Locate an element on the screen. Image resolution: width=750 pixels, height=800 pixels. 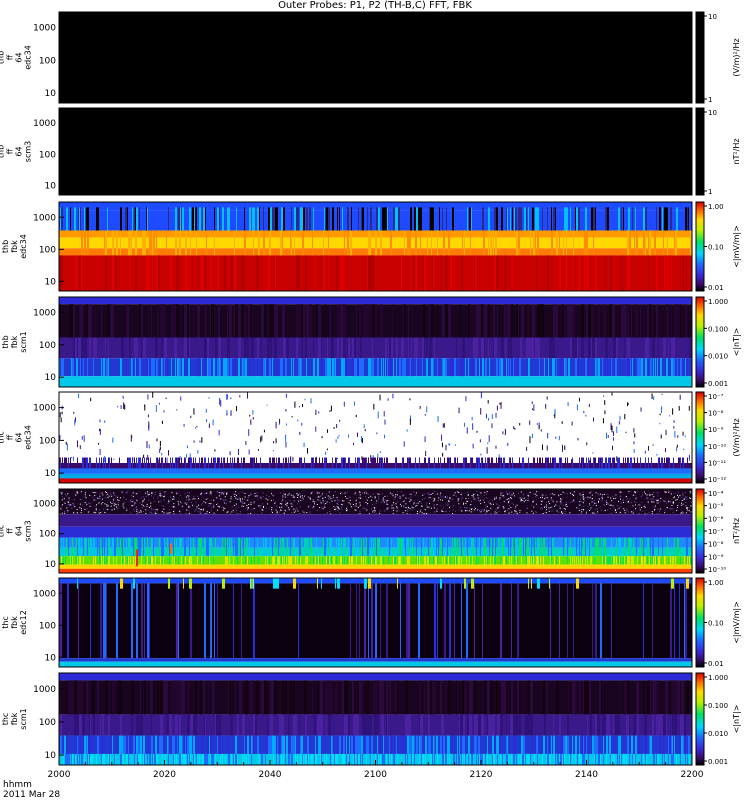
x-tick-label: 2140 is located at coordinates (586, 775).